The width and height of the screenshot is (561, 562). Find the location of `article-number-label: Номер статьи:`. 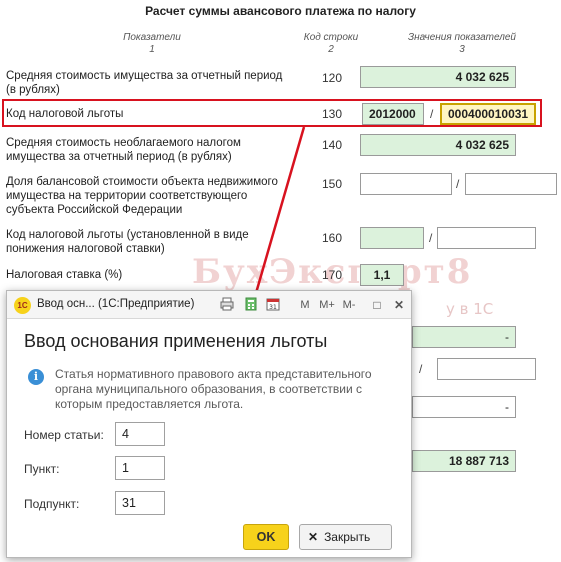

article-number-label: Номер статьи: is located at coordinates (64, 435).